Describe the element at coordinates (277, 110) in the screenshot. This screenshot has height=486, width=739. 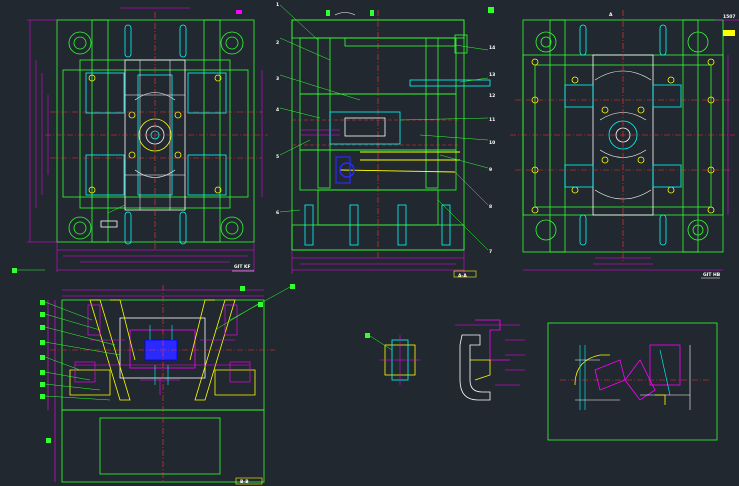
I see `svg-text: 4` at that location.